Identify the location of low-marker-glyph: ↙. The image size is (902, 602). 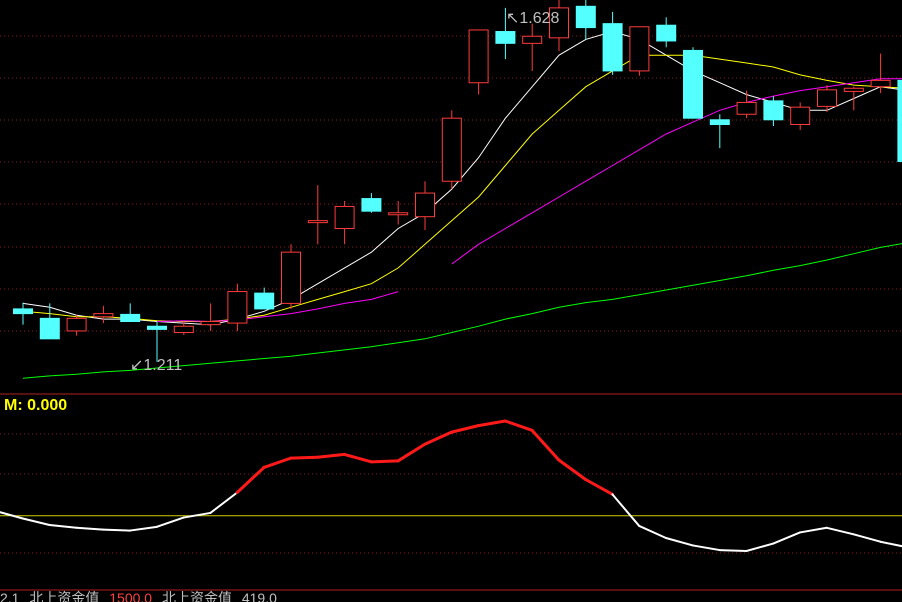
(136, 365).